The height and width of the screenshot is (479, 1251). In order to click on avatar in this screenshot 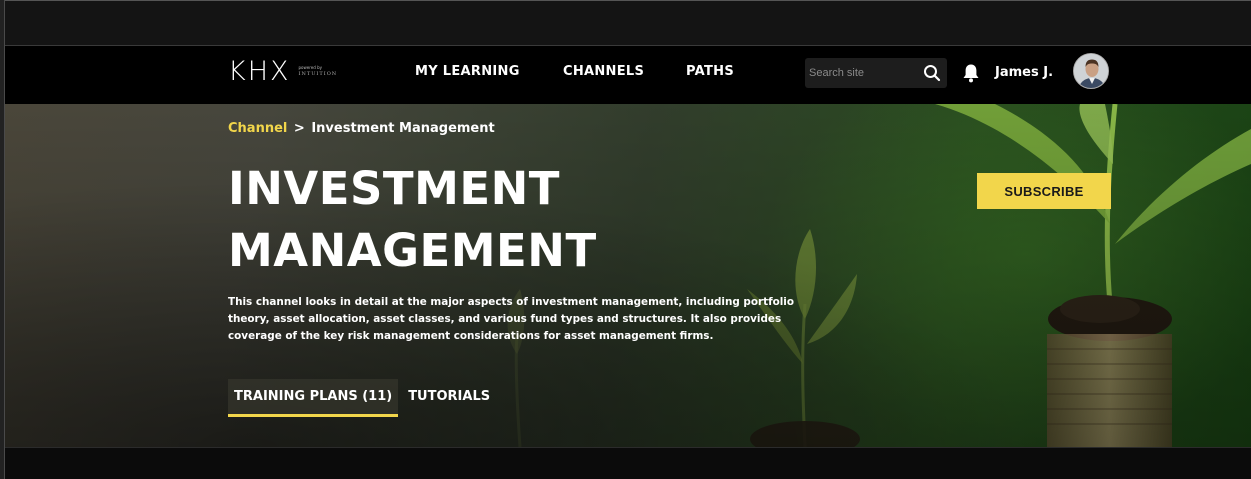, I will do `click(1091, 71)`.